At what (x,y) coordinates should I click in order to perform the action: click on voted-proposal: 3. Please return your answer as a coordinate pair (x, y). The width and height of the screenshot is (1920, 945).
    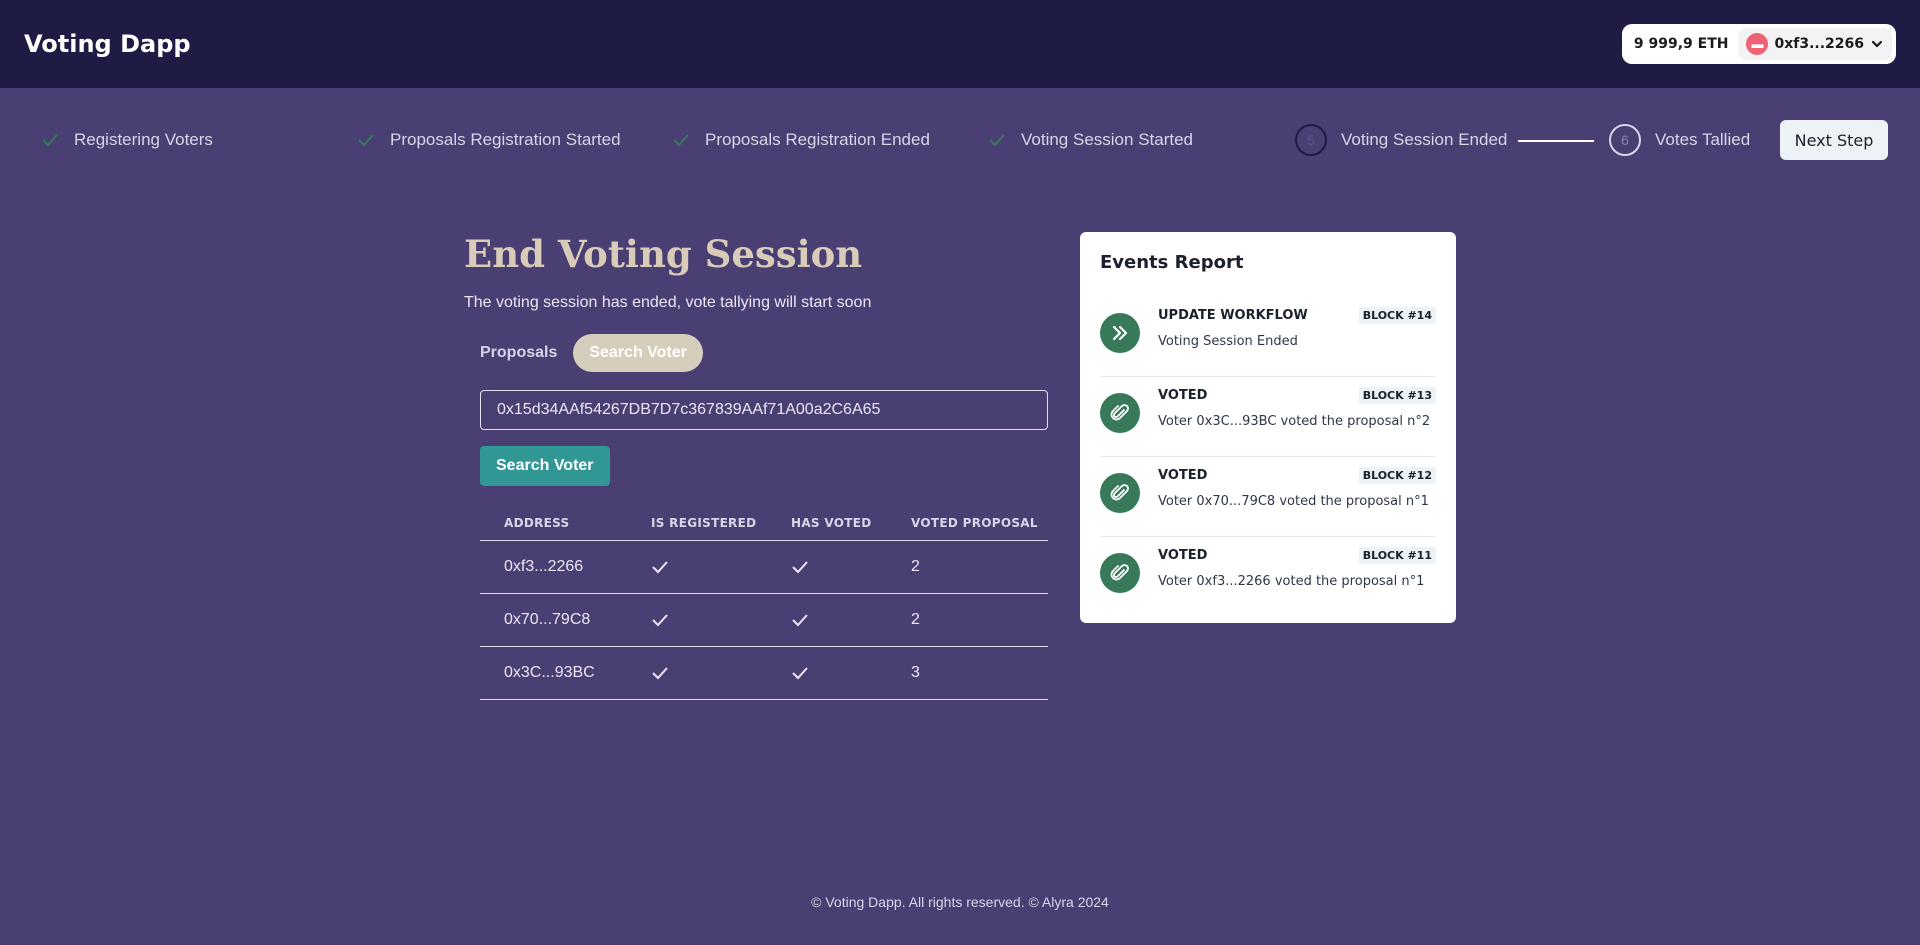
    Looking at the image, I should click on (967, 673).